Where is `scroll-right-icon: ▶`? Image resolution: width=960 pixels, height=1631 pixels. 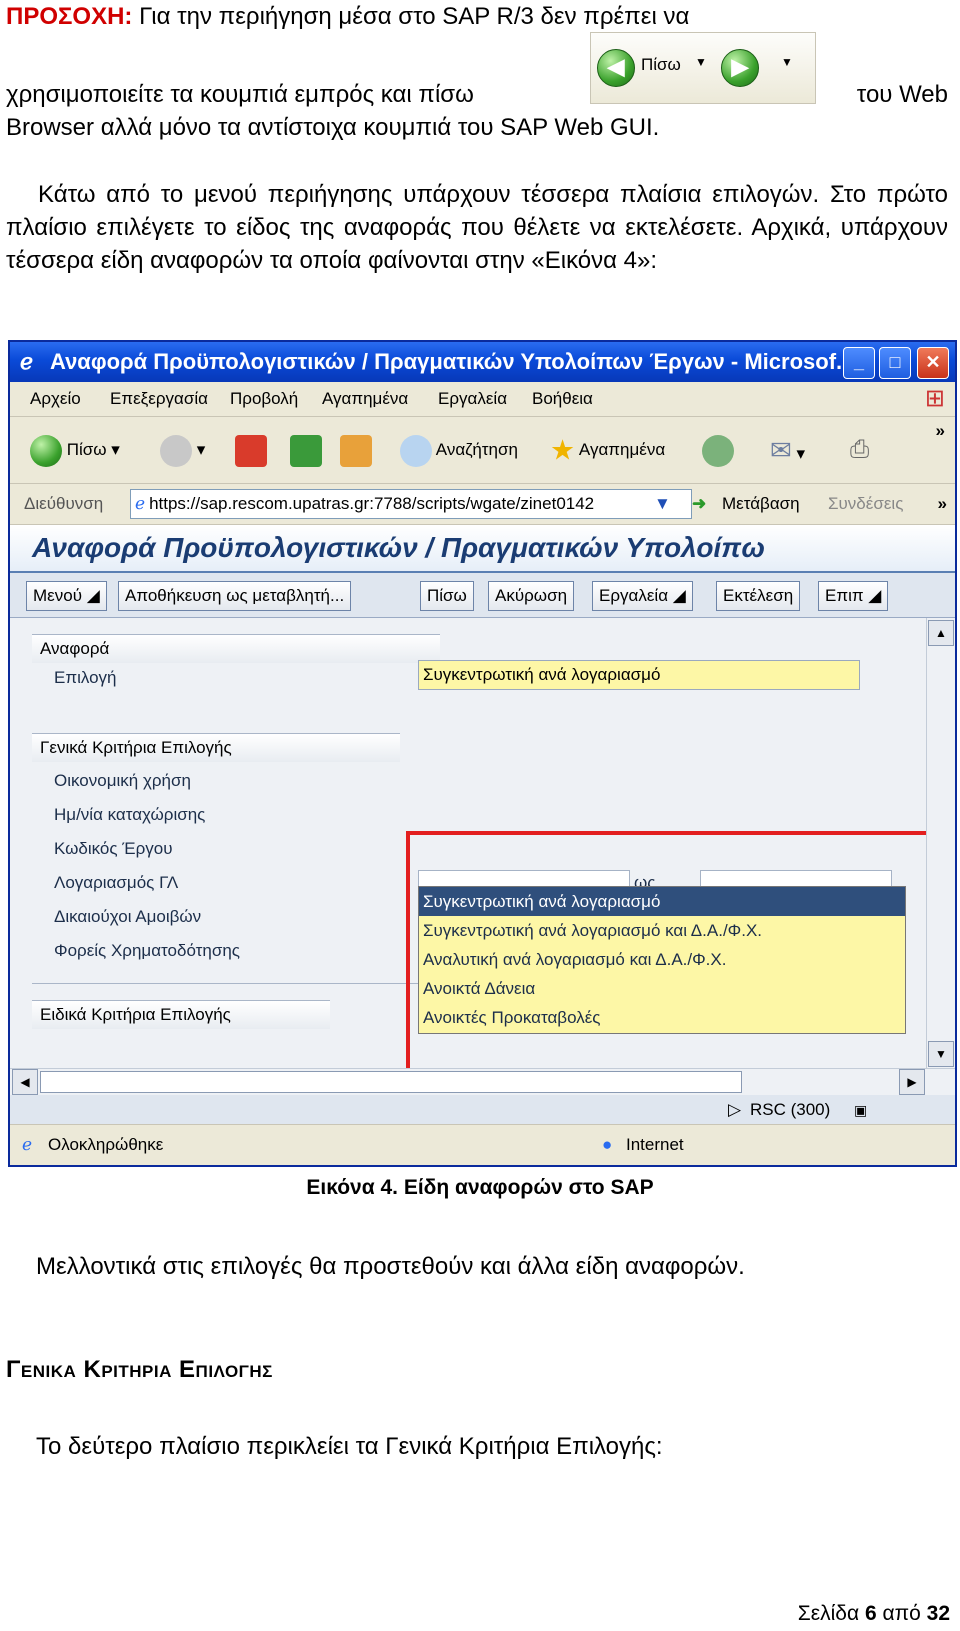 scroll-right-icon: ▶ is located at coordinates (912, 1082).